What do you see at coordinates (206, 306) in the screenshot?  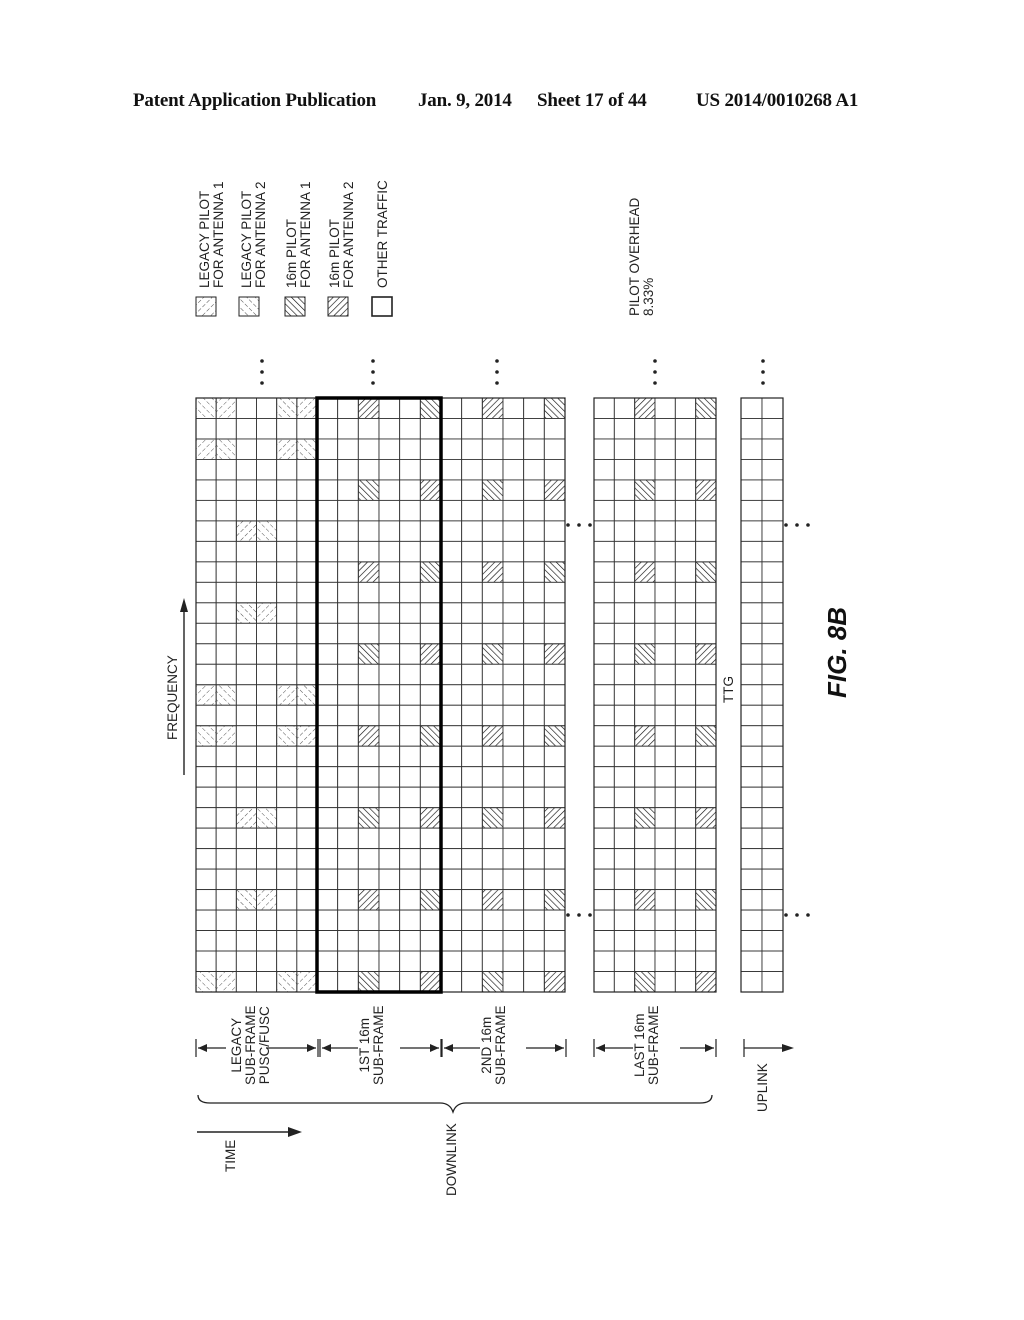 I see `legend-swatch-legacy_ant1` at bounding box center [206, 306].